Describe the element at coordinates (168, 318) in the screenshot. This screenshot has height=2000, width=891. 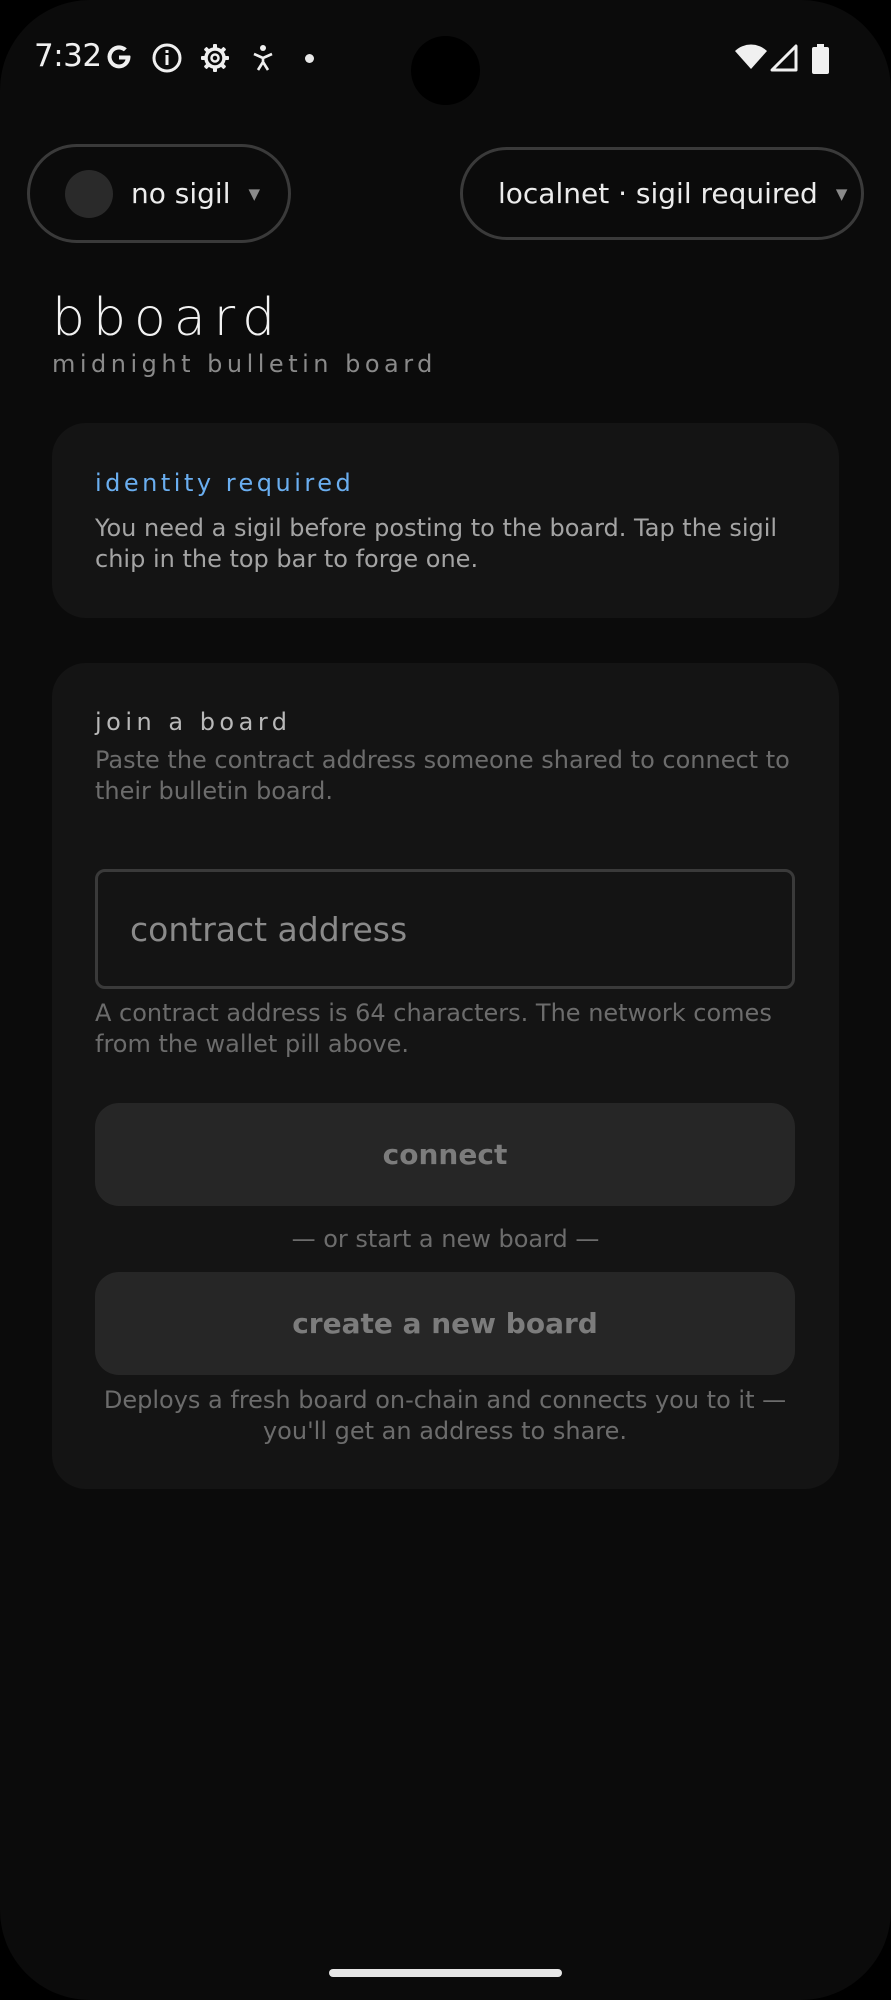
I see `app-title: bboard` at that location.